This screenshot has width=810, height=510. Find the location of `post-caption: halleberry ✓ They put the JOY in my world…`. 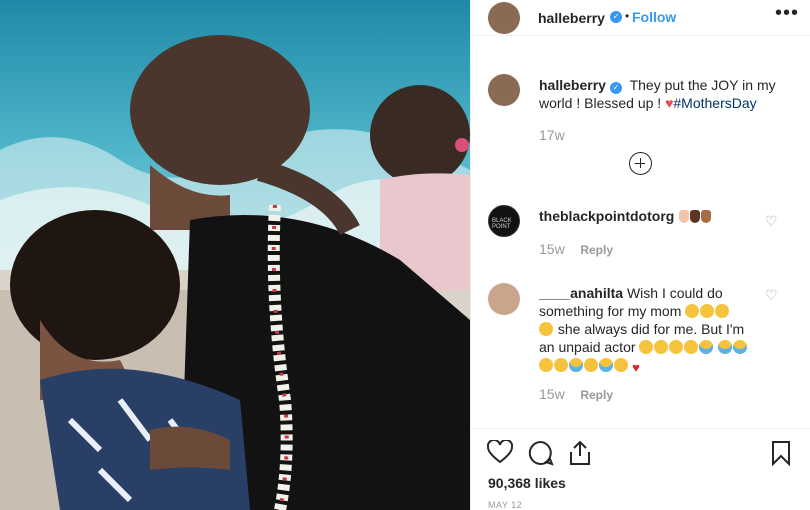

post-caption: halleberry ✓ They put the JOY in my world… is located at coordinates (669, 94).